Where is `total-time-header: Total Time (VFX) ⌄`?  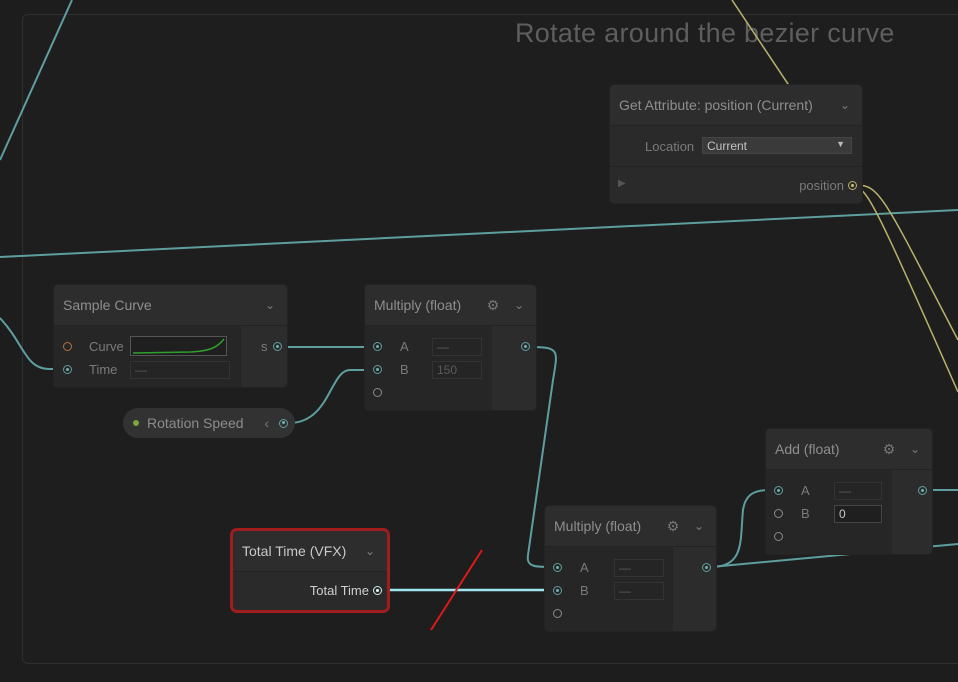
total-time-header: Total Time (VFX) ⌄ is located at coordinates (310, 551).